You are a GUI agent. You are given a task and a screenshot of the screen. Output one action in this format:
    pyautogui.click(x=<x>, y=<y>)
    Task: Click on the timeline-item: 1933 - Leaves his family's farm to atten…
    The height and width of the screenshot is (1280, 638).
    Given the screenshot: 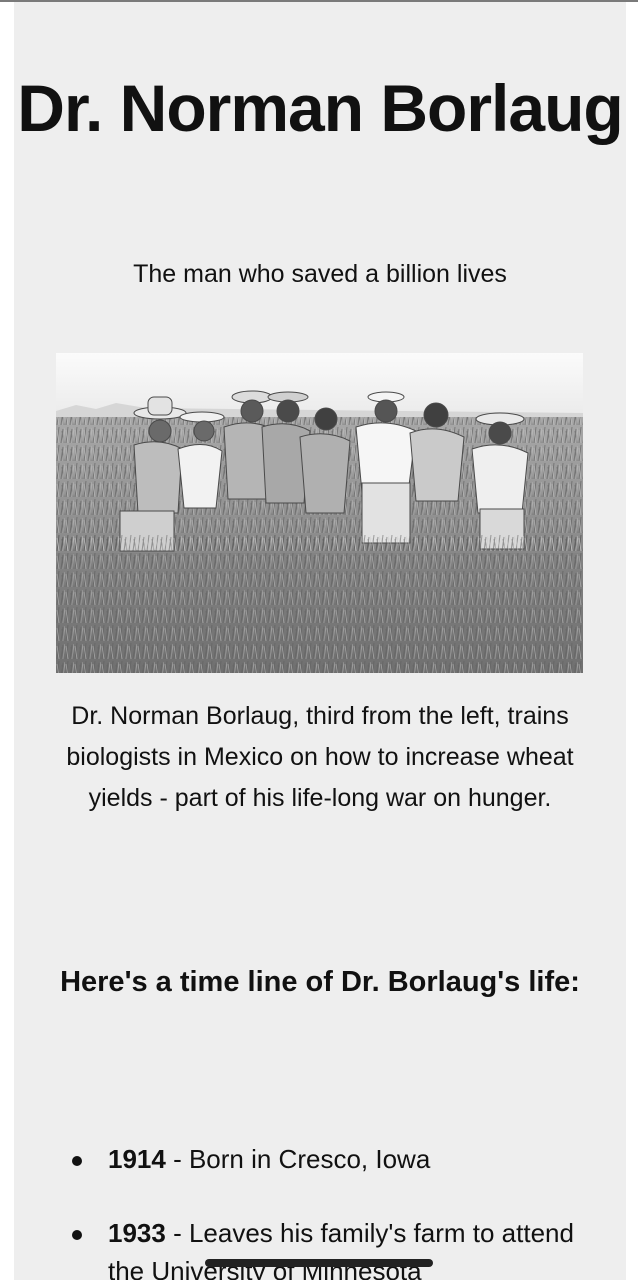 What is the action you would take?
    pyautogui.click(x=334, y=1247)
    